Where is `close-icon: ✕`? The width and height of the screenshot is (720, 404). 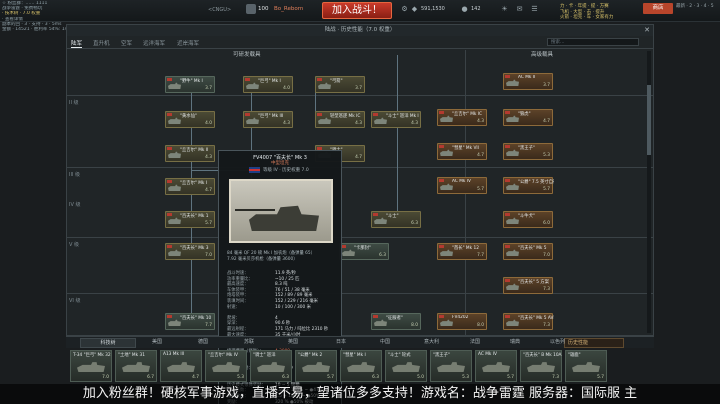
close-icon: ✕ is located at coordinates (647, 30).